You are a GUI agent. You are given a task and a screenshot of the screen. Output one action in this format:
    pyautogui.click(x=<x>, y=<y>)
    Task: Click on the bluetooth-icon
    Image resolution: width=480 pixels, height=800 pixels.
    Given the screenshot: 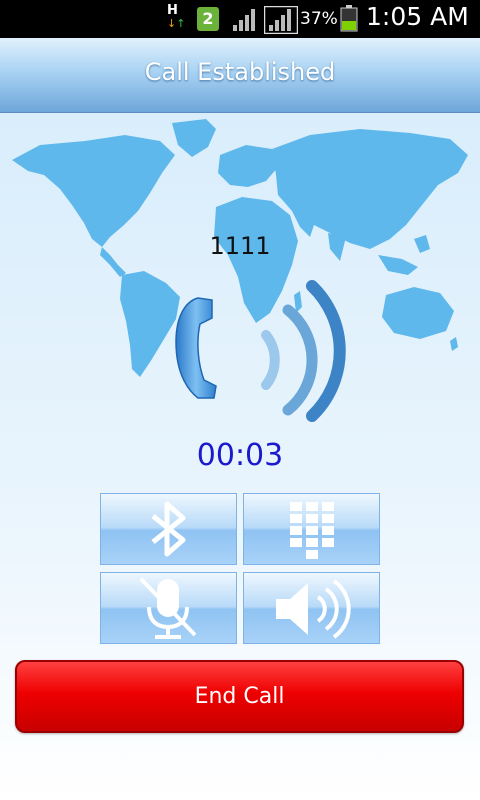 What is the action you would take?
    pyautogui.click(x=168, y=529)
    